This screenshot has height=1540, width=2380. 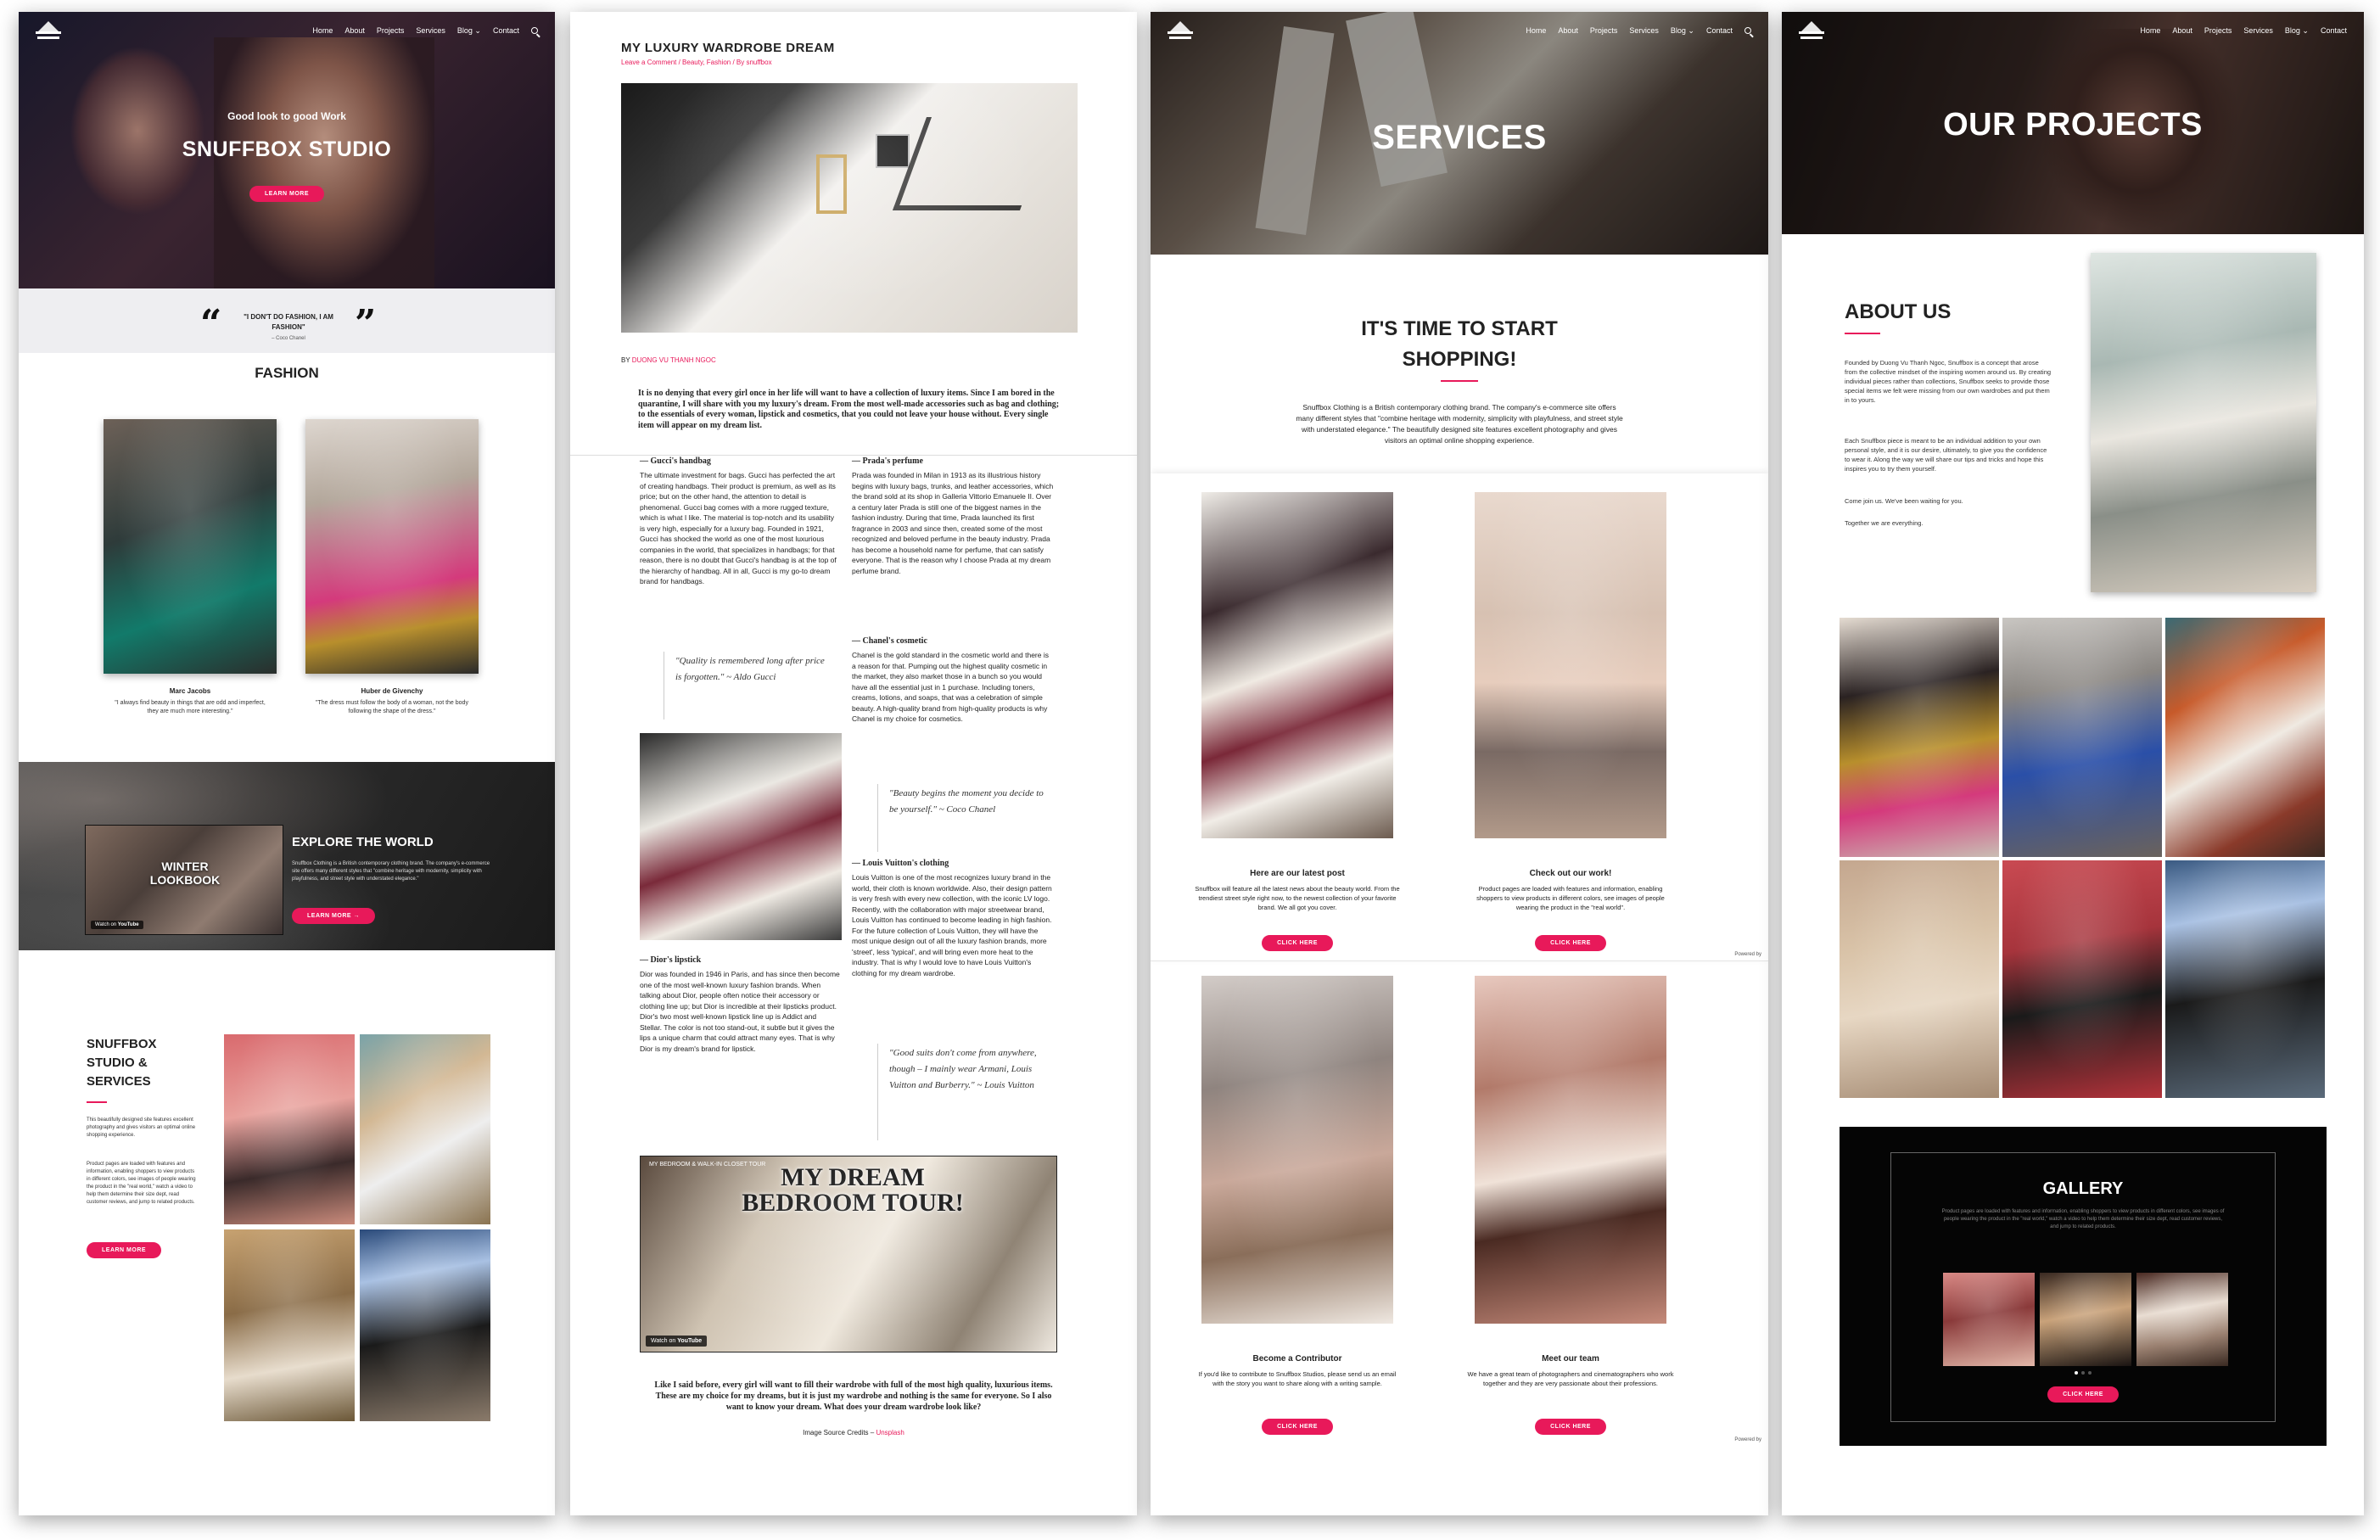 What do you see at coordinates (1298, 1427) in the screenshot?
I see `contributor-button: CLICK HERE` at bounding box center [1298, 1427].